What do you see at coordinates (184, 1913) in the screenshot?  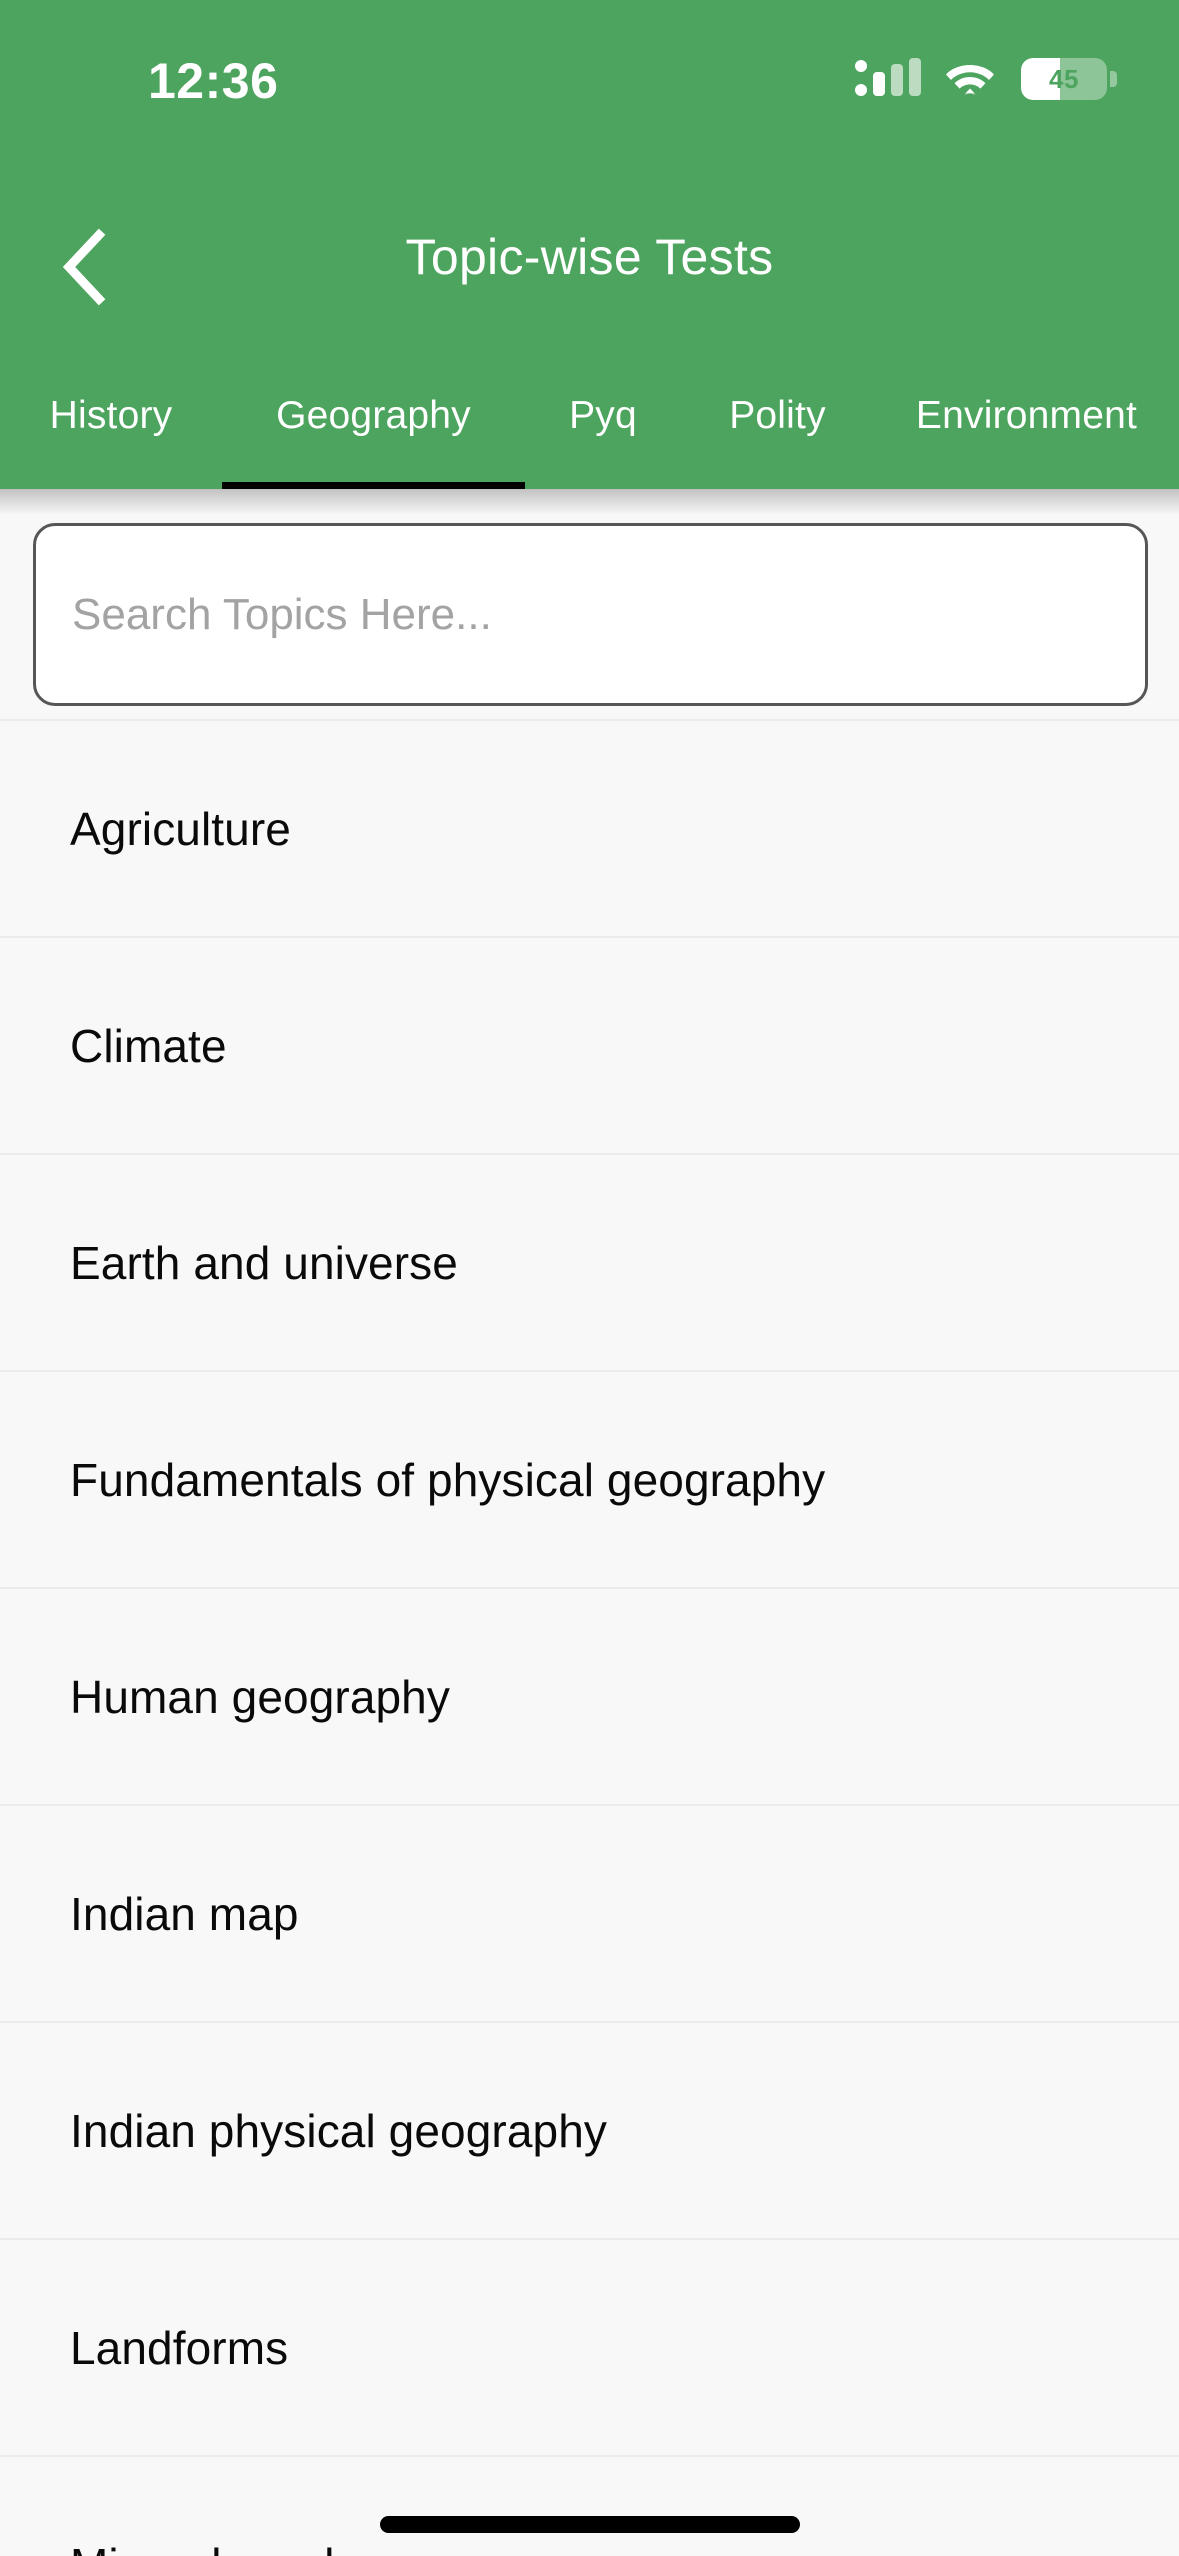 I see `topic-label: Indian map` at bounding box center [184, 1913].